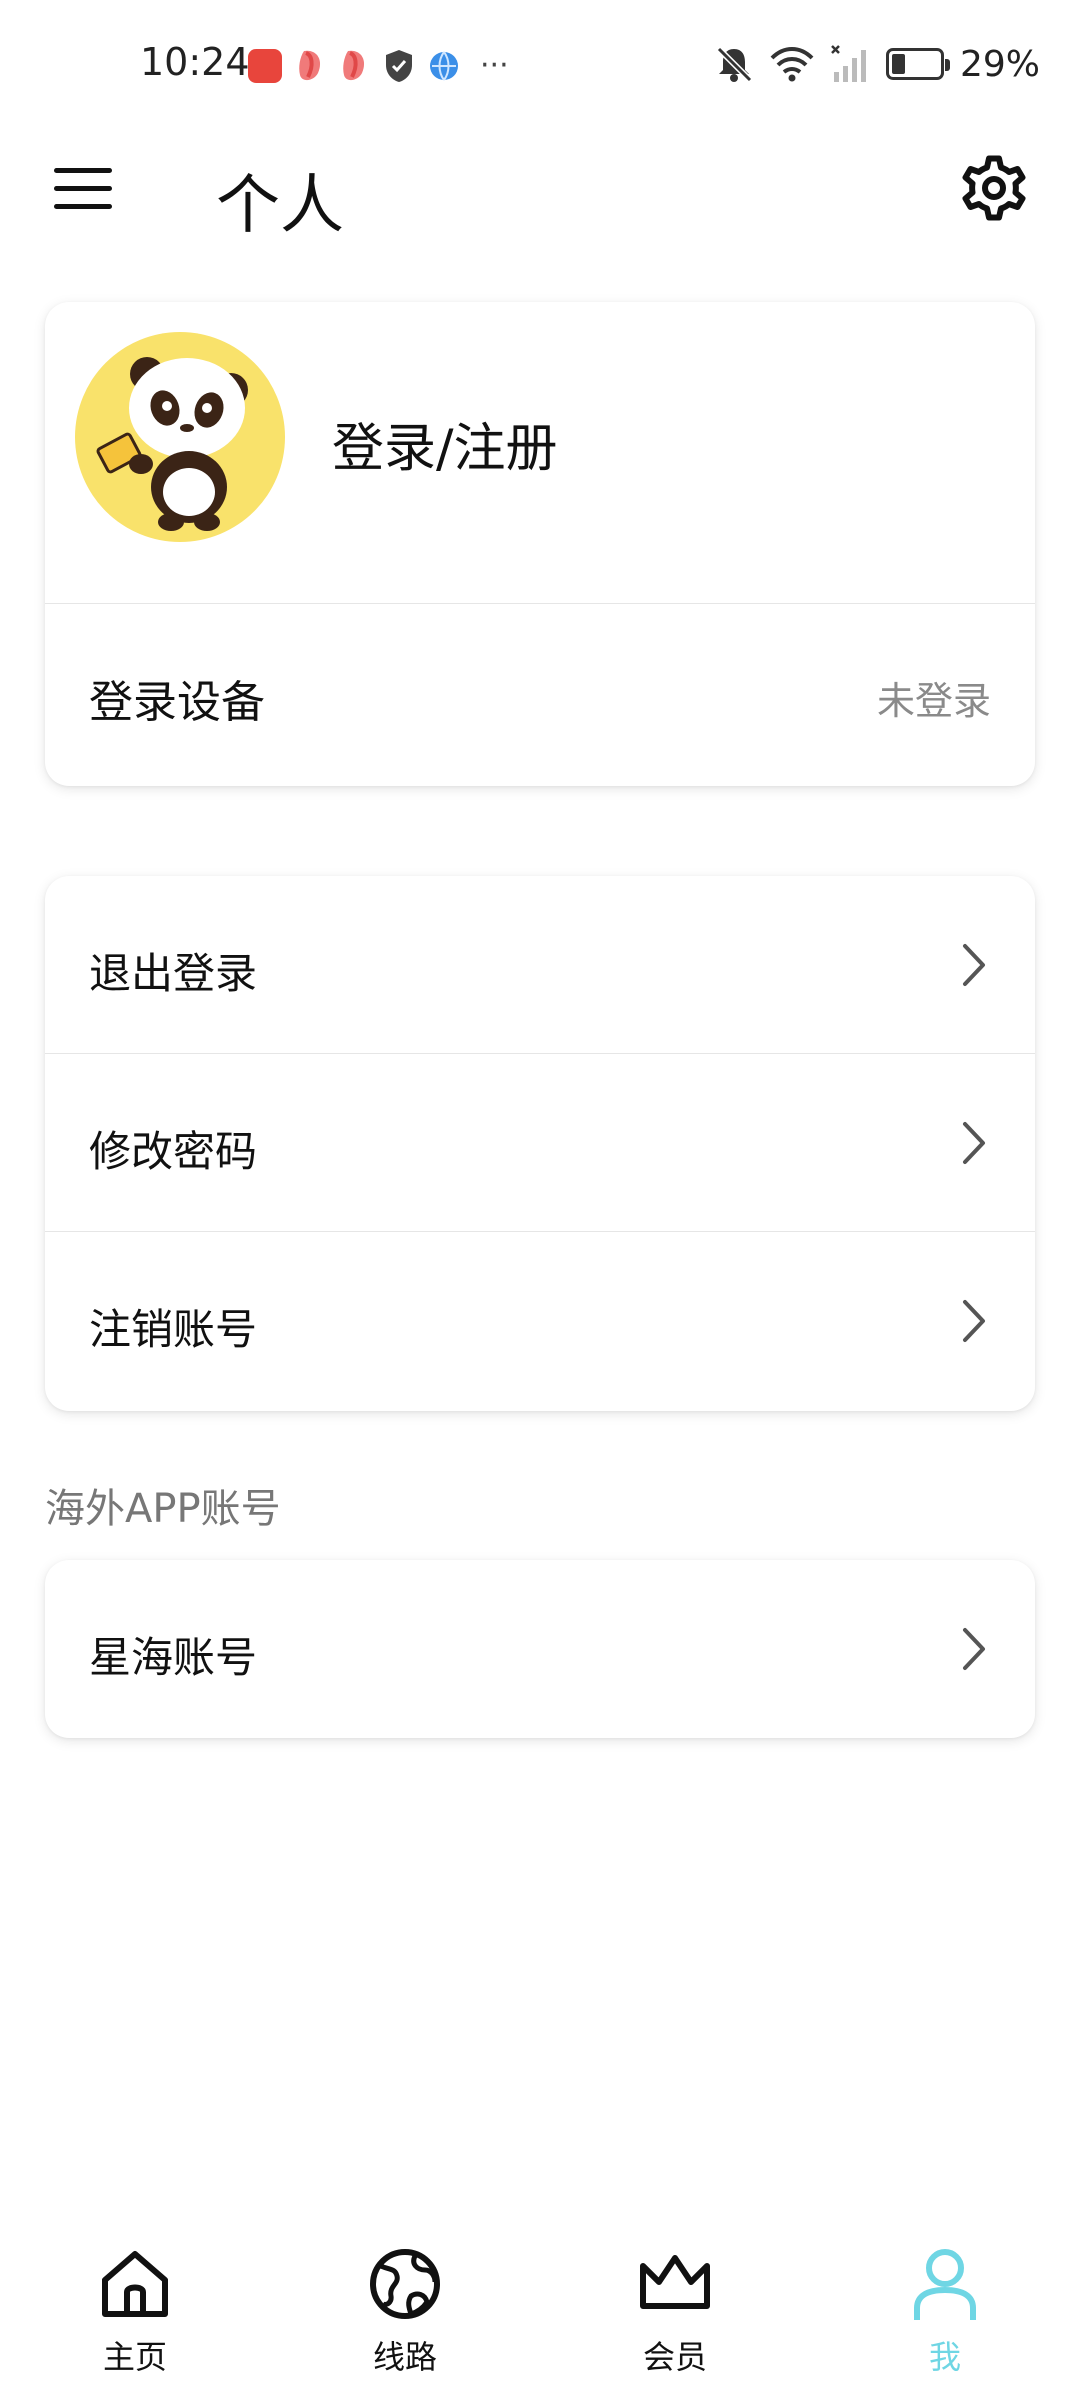 This screenshot has width=1080, height=2400. I want to click on notification-icons: ···, so click(378, 66).